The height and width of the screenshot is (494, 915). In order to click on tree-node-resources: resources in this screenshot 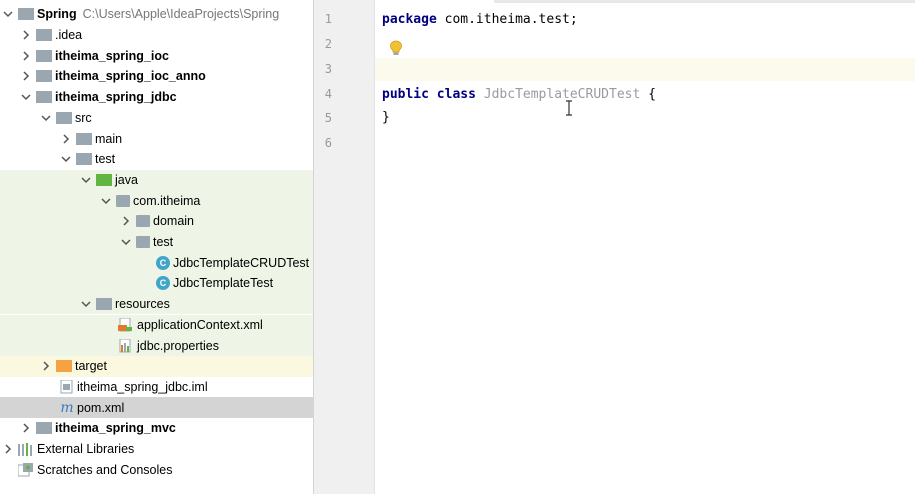, I will do `click(156, 304)`.